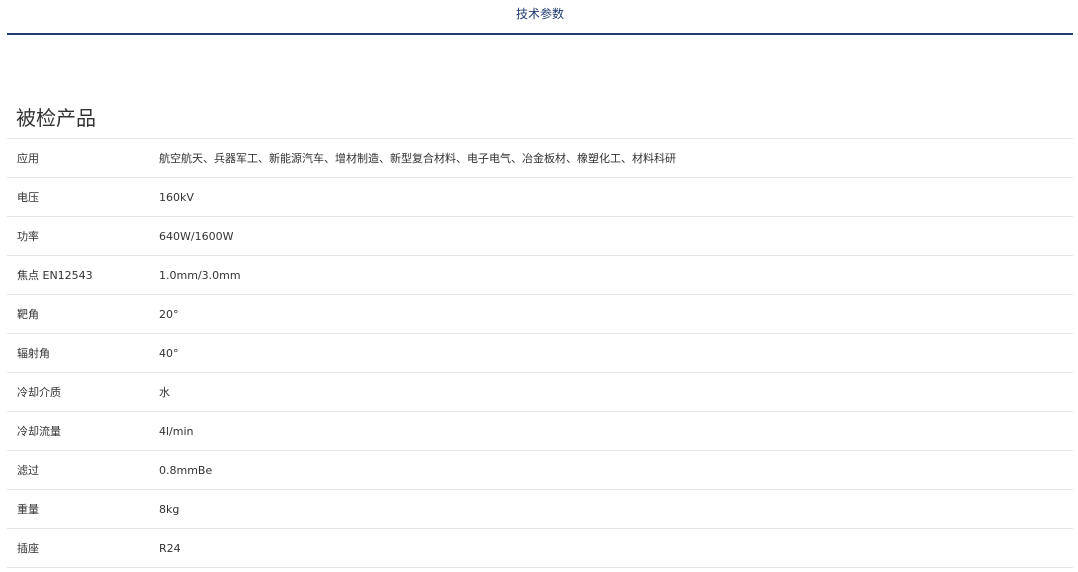 This screenshot has width=1078, height=572. What do you see at coordinates (196, 236) in the screenshot?
I see `spec-value: 640W/1600W` at bounding box center [196, 236].